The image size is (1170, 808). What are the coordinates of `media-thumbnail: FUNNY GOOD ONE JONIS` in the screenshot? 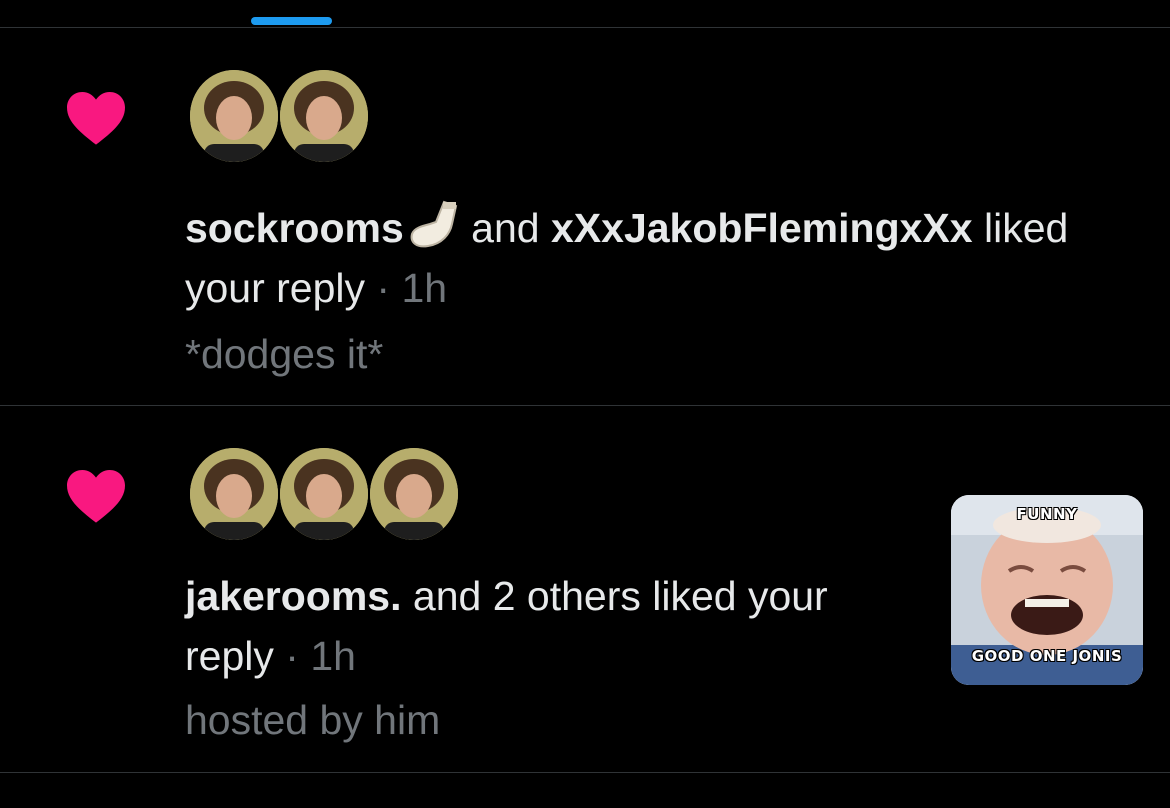 It's located at (1047, 590).